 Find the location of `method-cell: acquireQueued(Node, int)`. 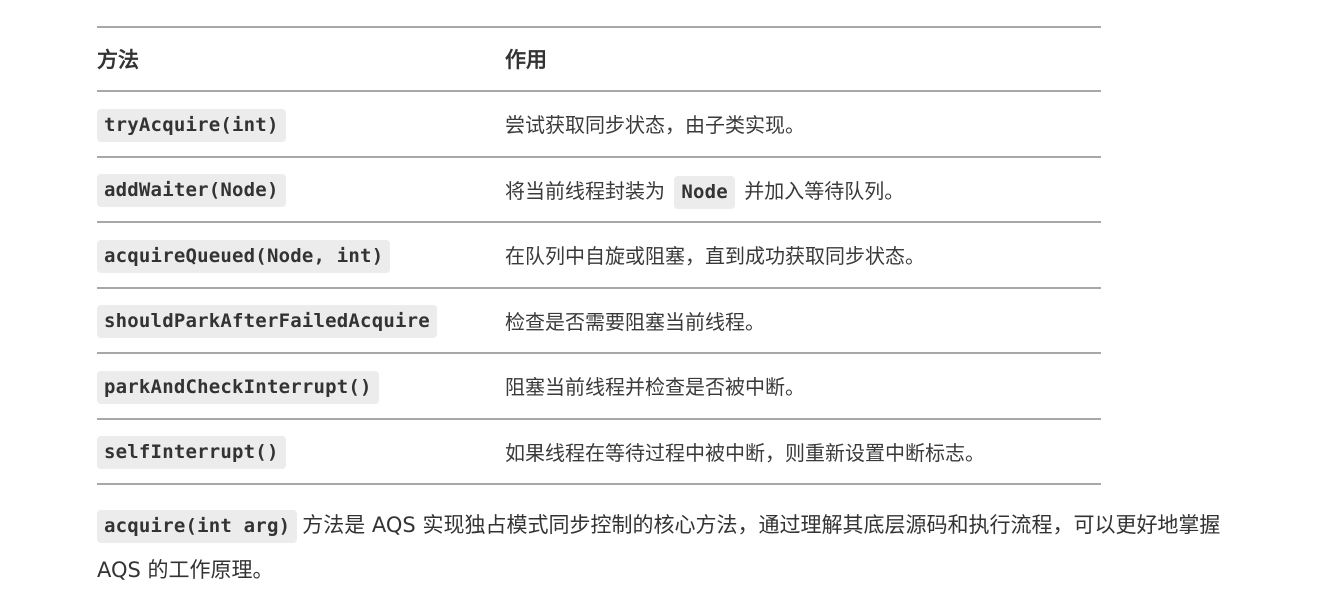

method-cell: acquireQueued(Node, int) is located at coordinates (301, 255).